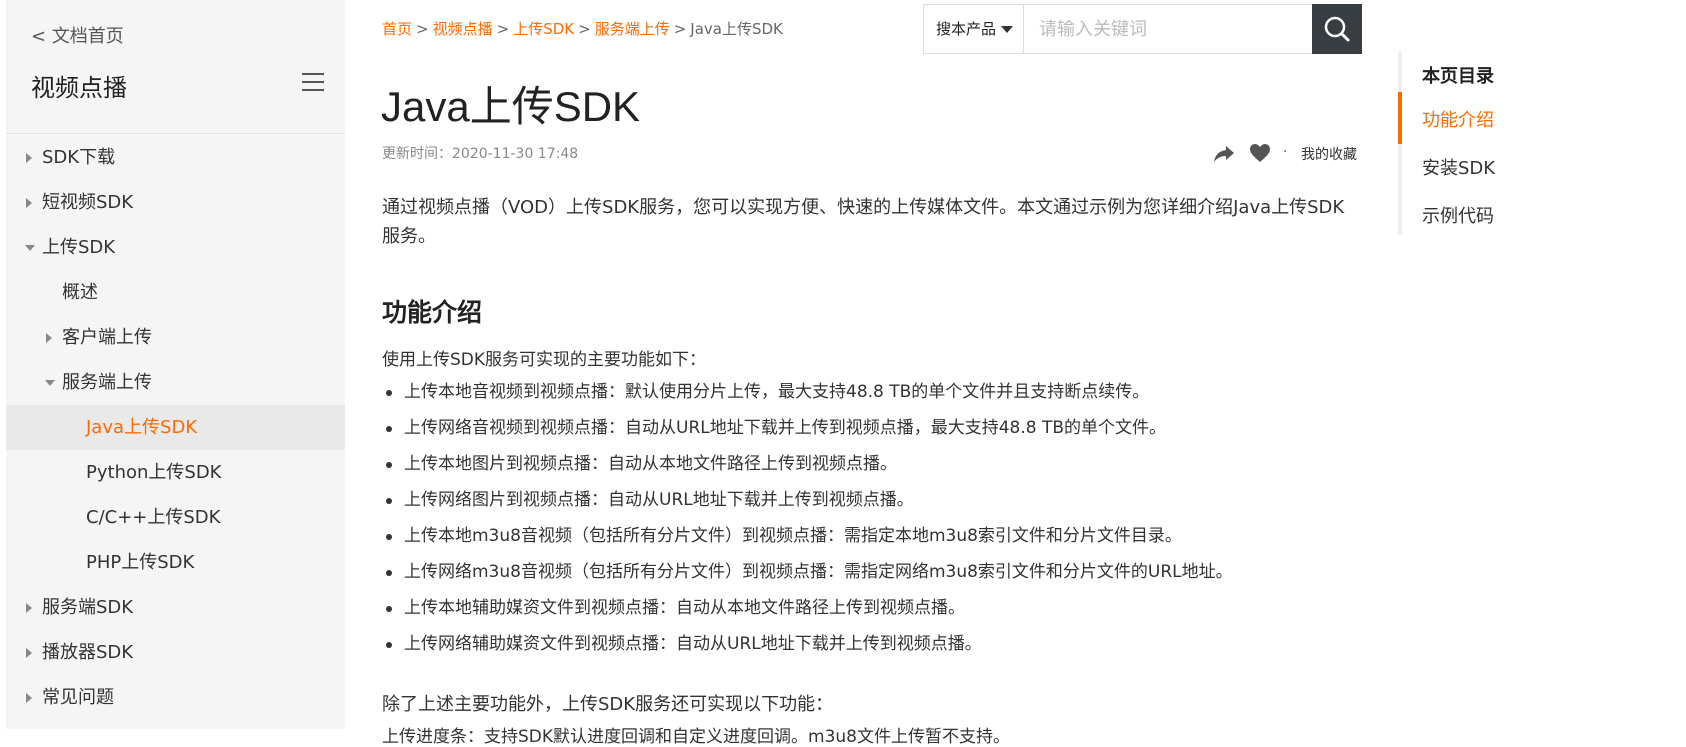 This screenshot has width=1686, height=747. Describe the element at coordinates (175, 652) in the screenshot. I see `sidebar-item-player-sdk: 播放器SDK` at that location.